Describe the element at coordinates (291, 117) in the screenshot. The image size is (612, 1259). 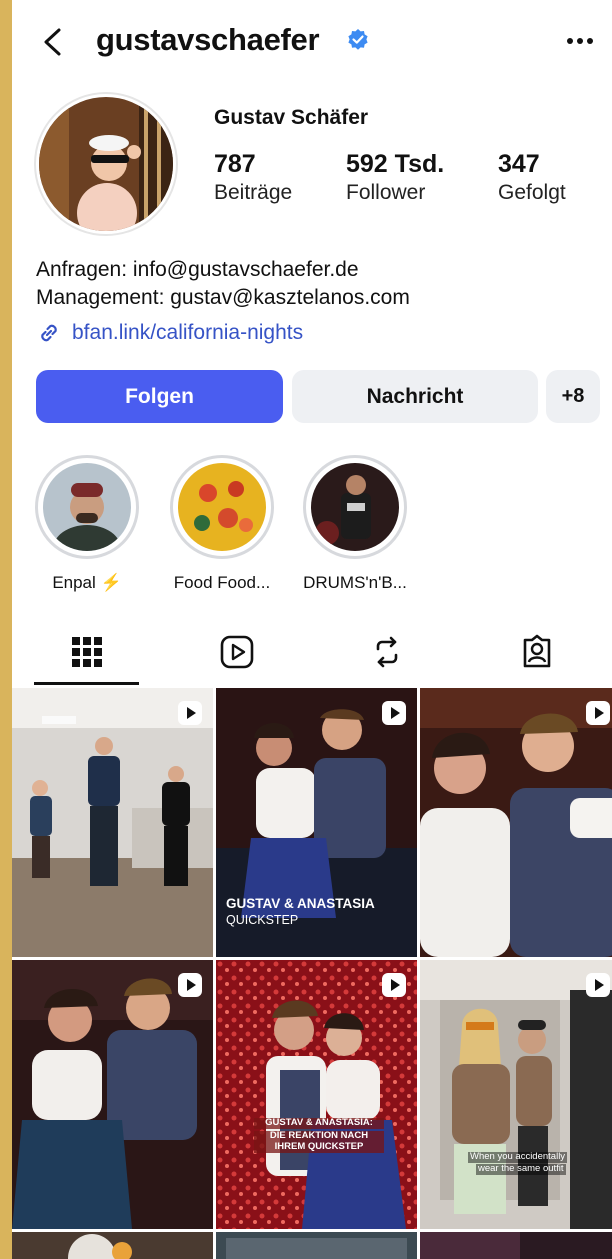
I see `profile-display-name: Gustav Schäfer` at that location.